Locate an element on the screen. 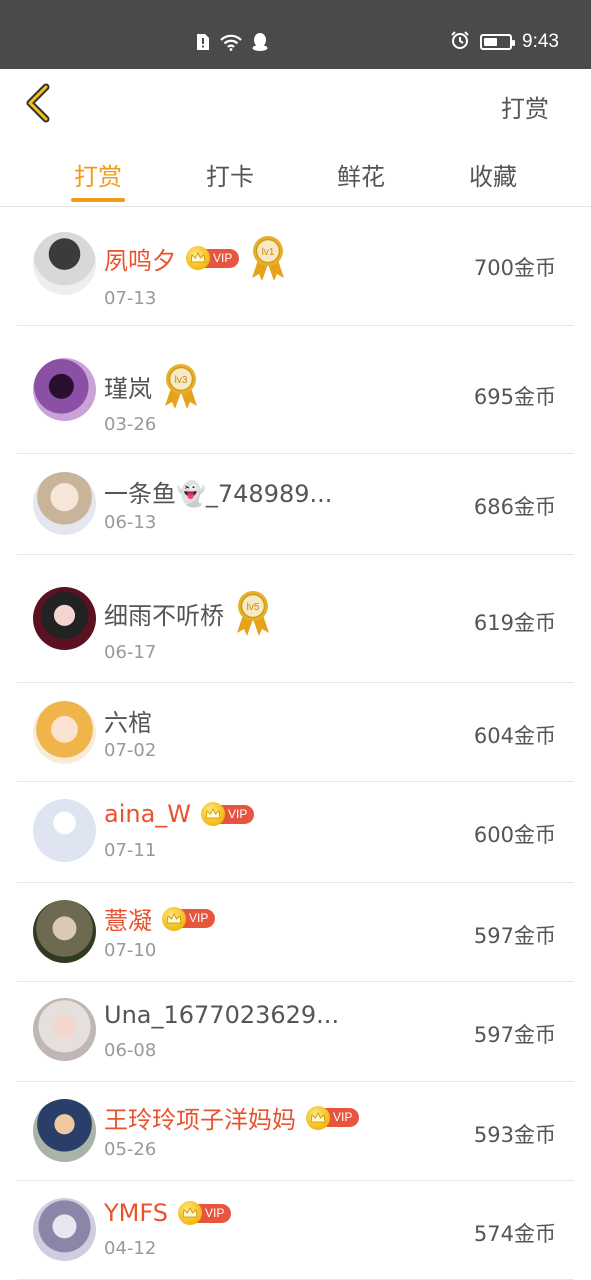  reward-date: 06-13 is located at coordinates (130, 522).